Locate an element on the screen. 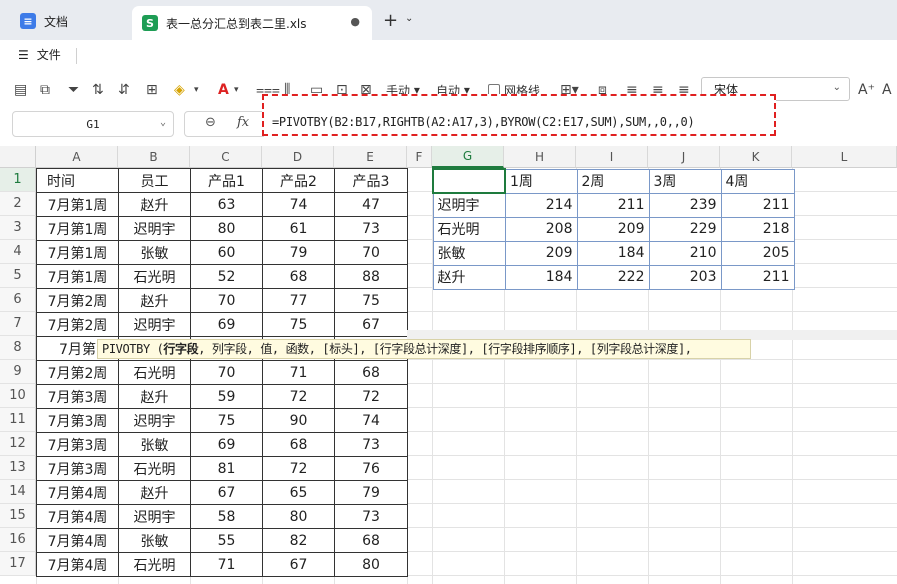  table-cell: 61 is located at coordinates (298, 228).